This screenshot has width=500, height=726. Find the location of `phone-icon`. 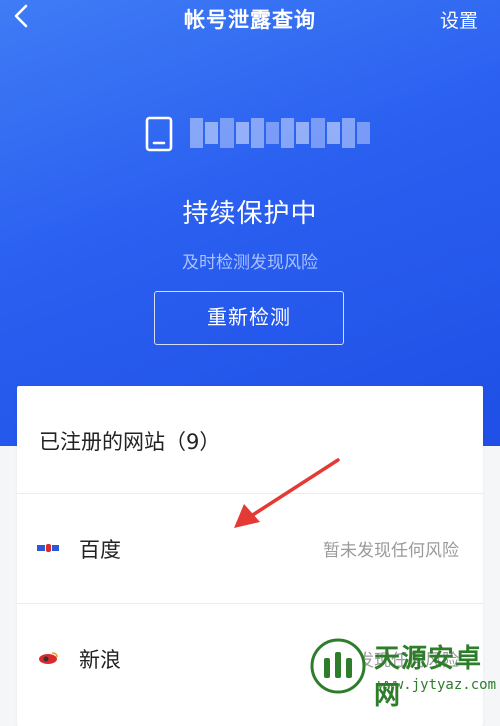

phone-icon is located at coordinates (159, 134).